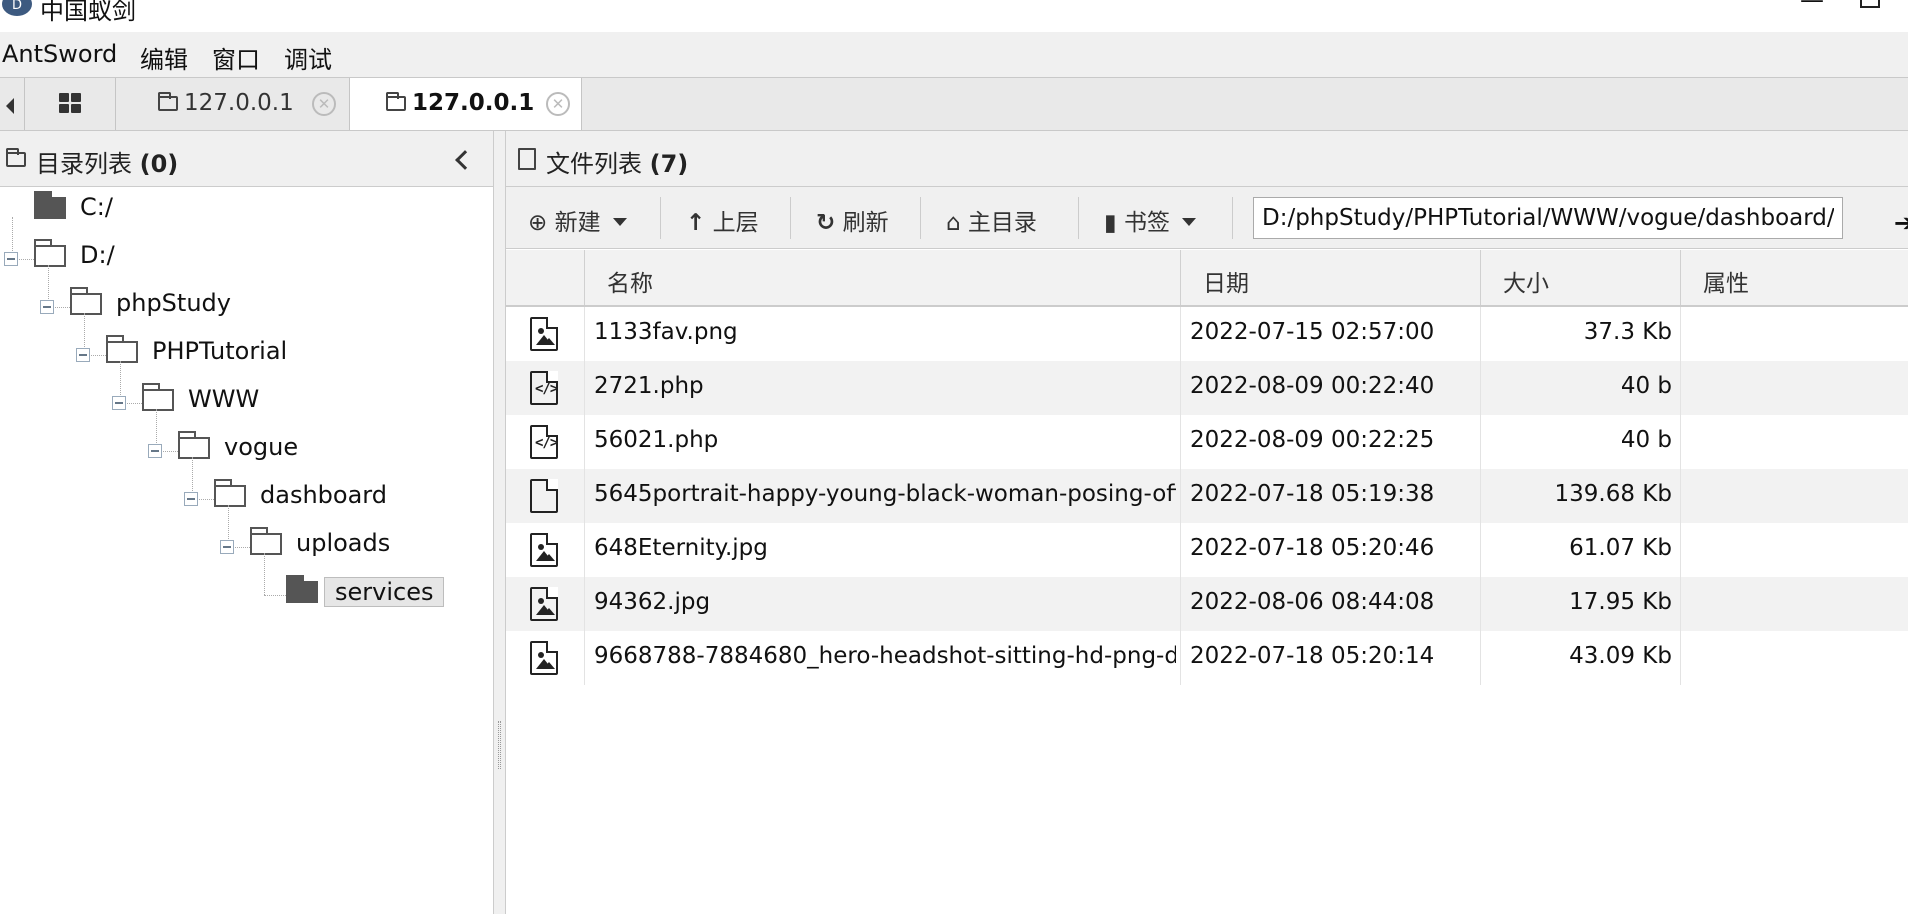  What do you see at coordinates (1312, 332) in the screenshot?
I see `file-date: 2022-07-15 02:57:00` at bounding box center [1312, 332].